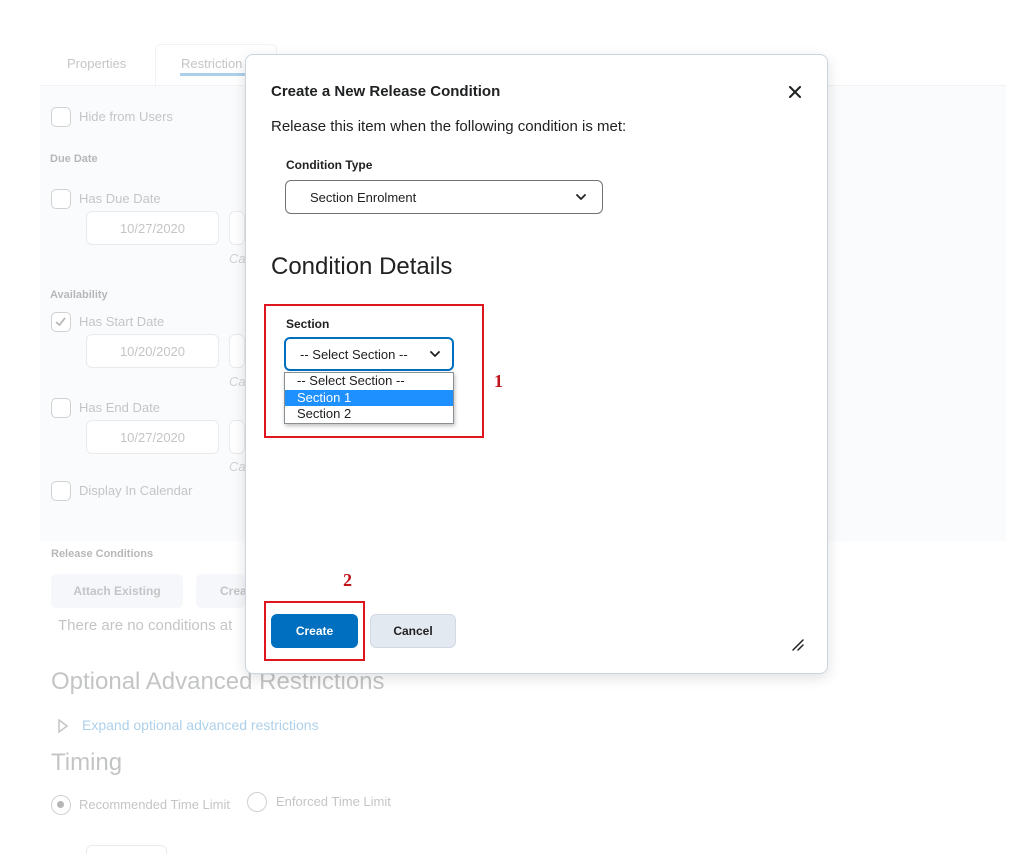 This screenshot has width=1024, height=854. Describe the element at coordinates (444, 197) in the screenshot. I see `condition-type-select: Section Enrolment` at that location.